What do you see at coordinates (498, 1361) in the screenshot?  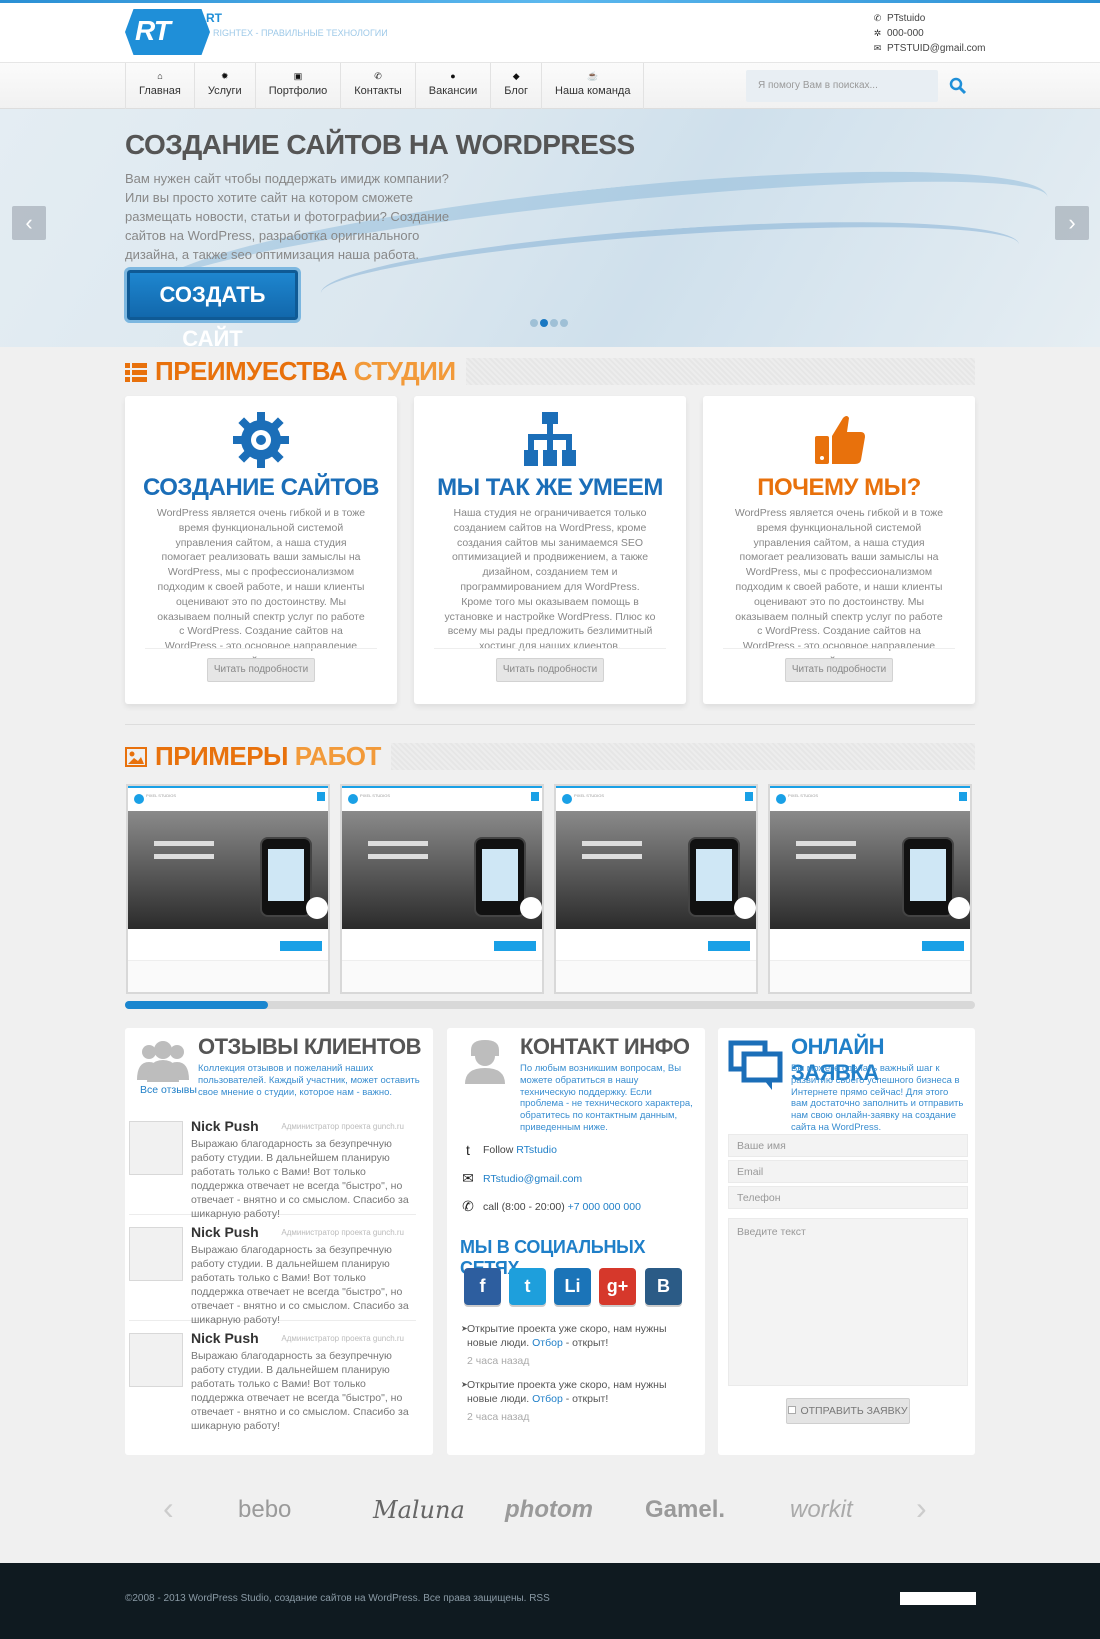 I see `tweet-time: 2 часа назад` at bounding box center [498, 1361].